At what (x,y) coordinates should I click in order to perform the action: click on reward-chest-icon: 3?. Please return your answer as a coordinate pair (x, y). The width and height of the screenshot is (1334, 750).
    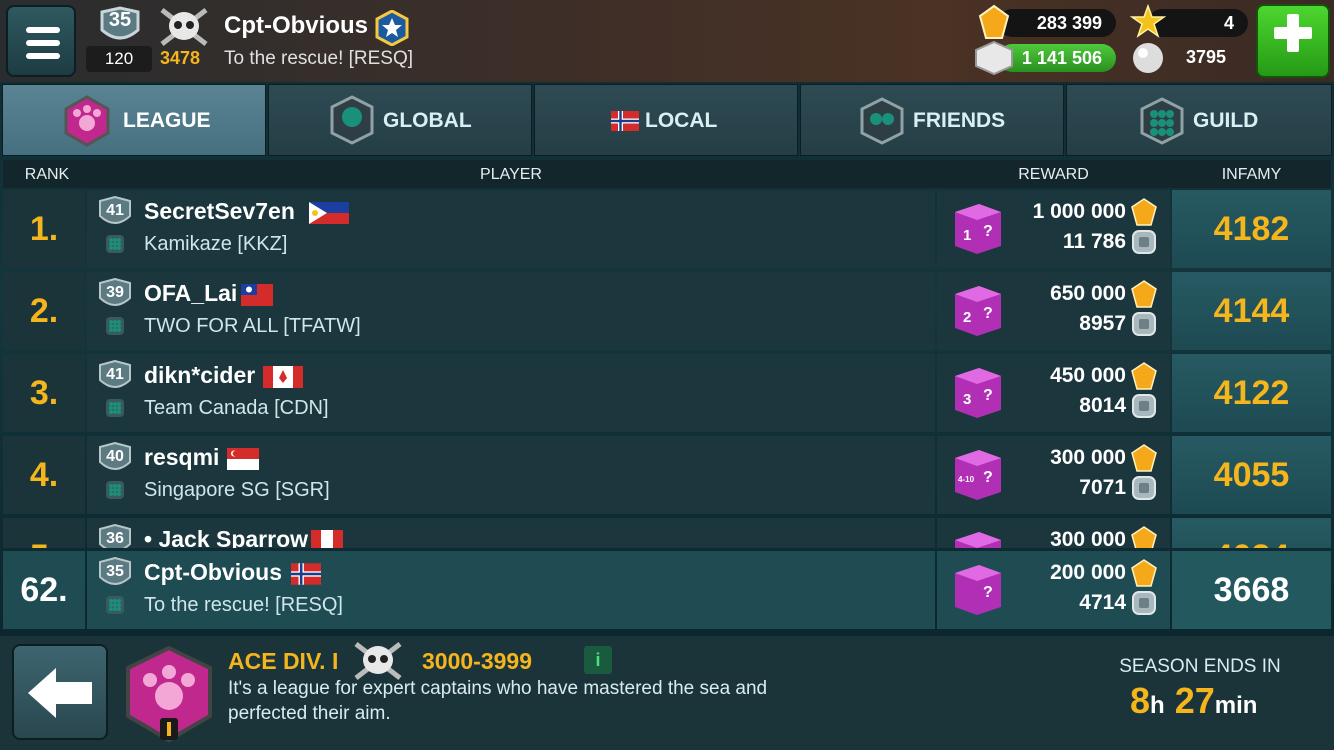
    Looking at the image, I should click on (978, 393).